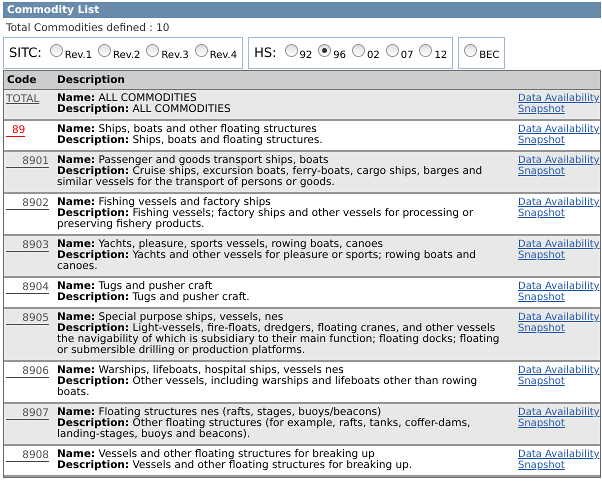  I want to click on description-text: Description: ALL COMMODITIES, so click(144, 109).